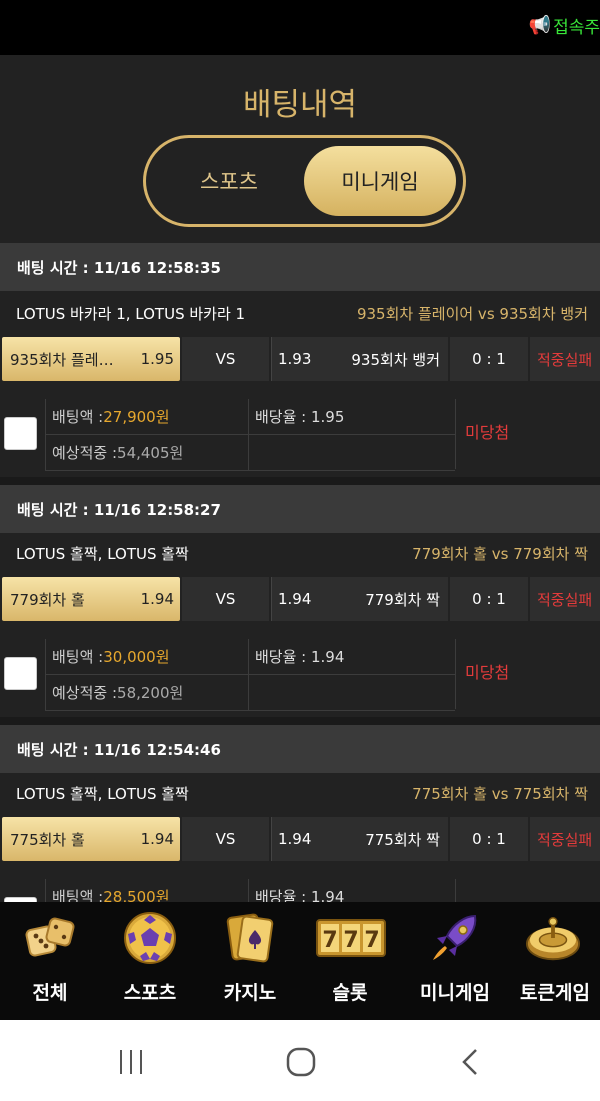  I want to click on home-pick: 775회차 홀 1.94, so click(91, 839).